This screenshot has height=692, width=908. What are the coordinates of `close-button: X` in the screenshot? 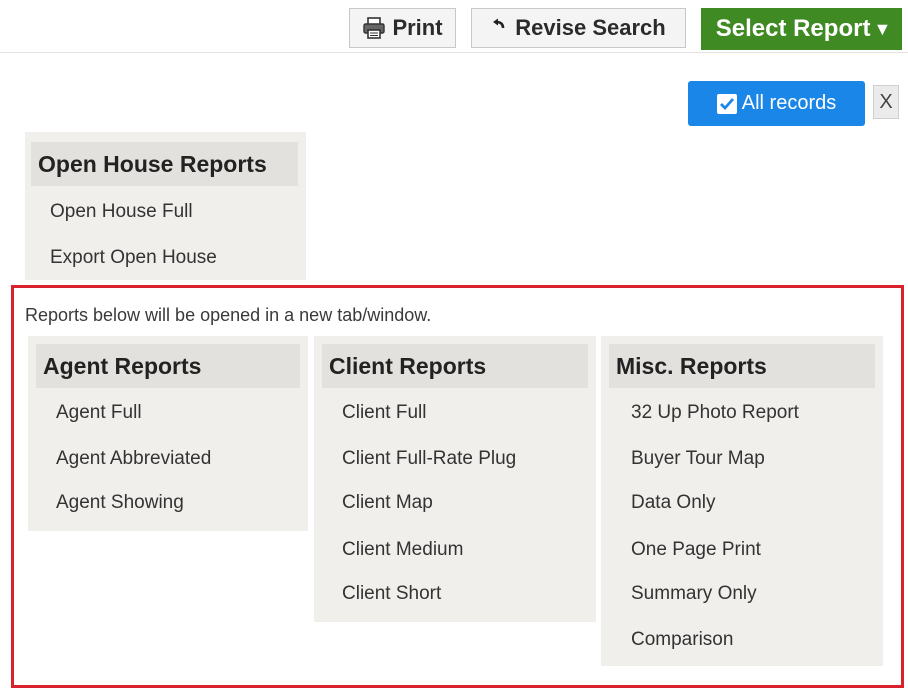 It's located at (886, 102).